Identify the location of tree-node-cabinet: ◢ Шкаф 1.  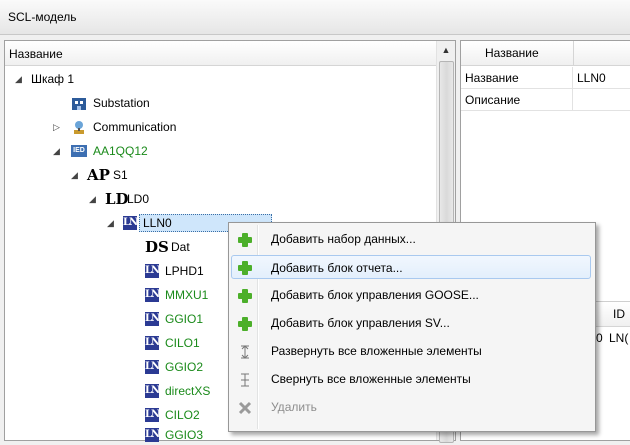
(215, 79).